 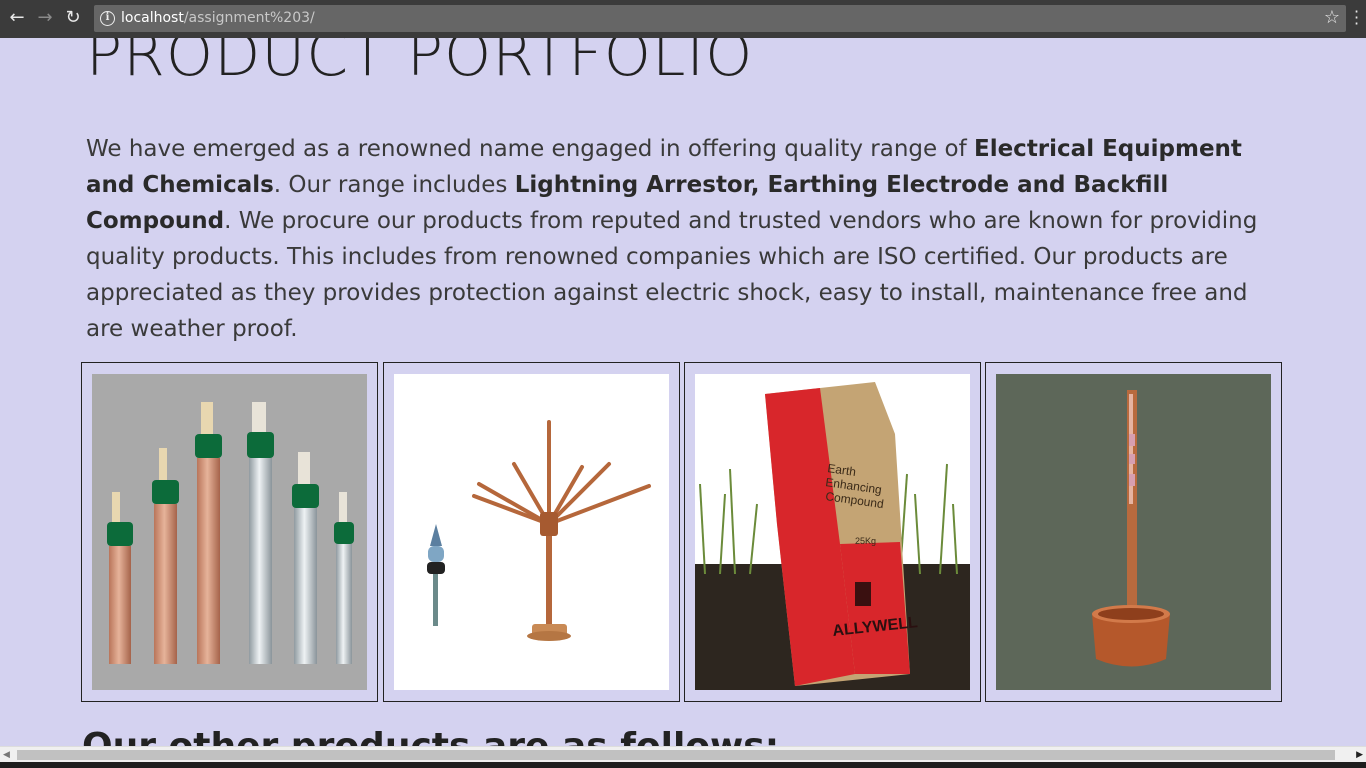 What do you see at coordinates (1359, 755) in the screenshot?
I see `scroll-right-icon: ▶` at bounding box center [1359, 755].